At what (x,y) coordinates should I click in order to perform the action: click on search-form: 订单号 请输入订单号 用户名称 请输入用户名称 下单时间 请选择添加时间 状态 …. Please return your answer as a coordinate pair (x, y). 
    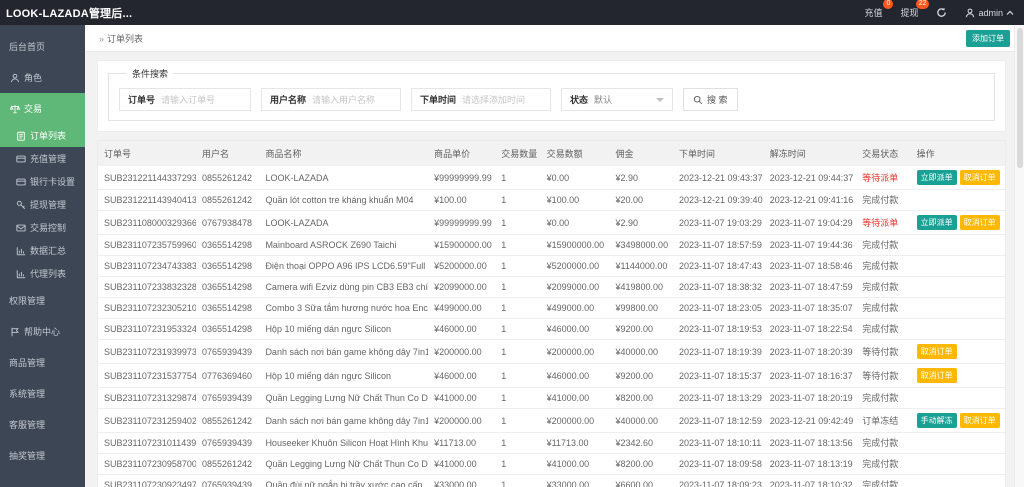
    Looking at the image, I should click on (551, 99).